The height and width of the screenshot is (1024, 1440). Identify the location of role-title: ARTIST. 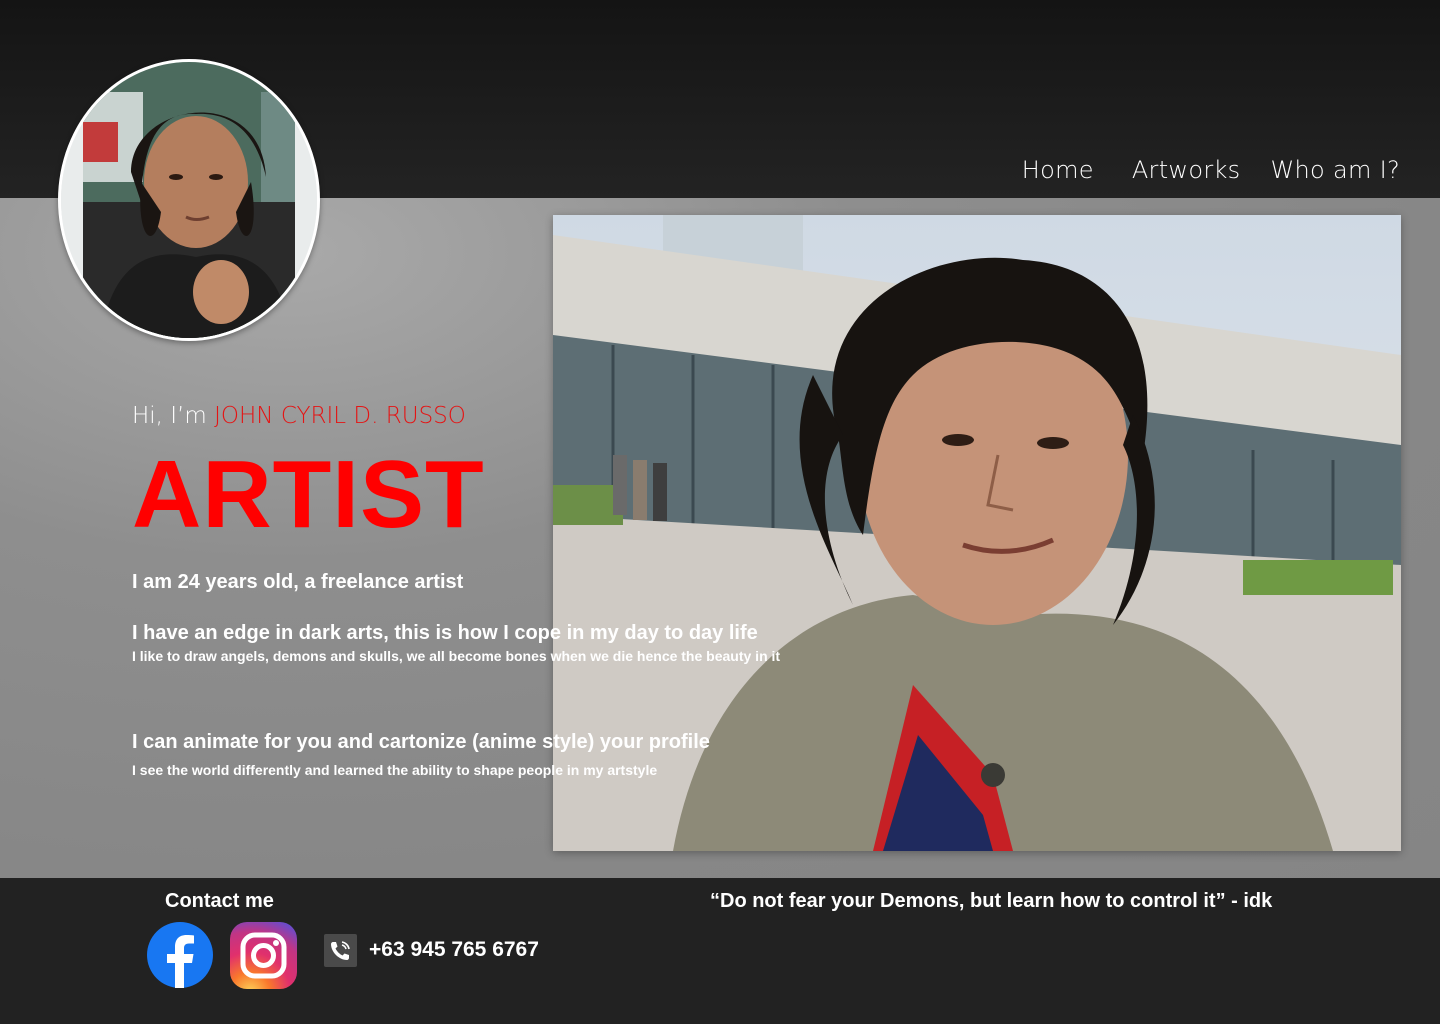
(308, 494).